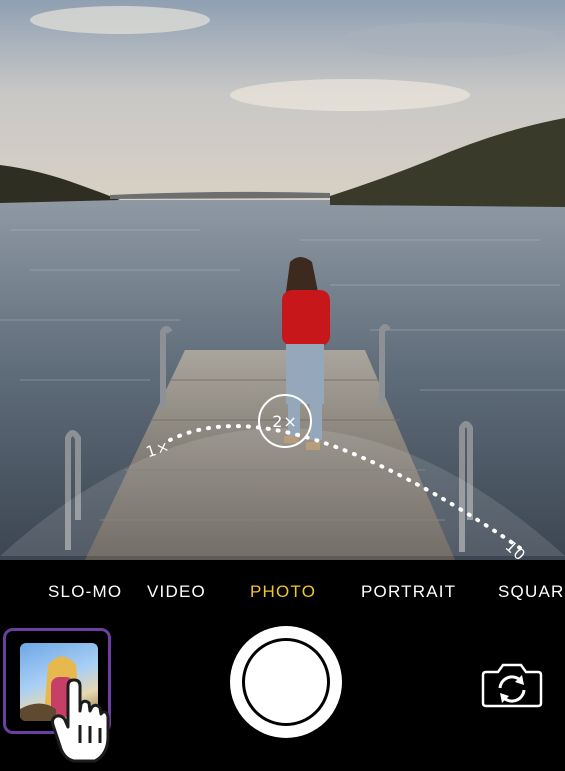  Describe the element at coordinates (531, 592) in the screenshot. I see `mode-square: SQUARE` at that location.